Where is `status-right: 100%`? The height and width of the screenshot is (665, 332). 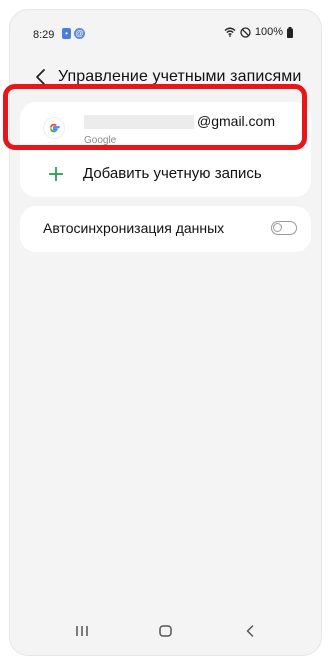
status-right: 100% is located at coordinates (258, 32).